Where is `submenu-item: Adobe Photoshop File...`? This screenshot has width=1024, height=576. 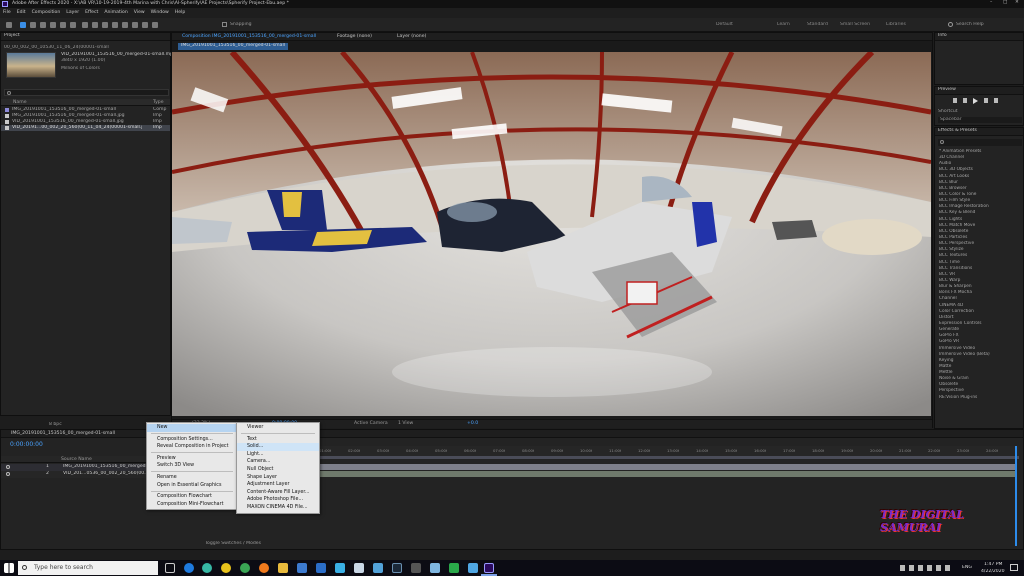
submenu-item: Adobe Photoshop File... is located at coordinates (278, 500).